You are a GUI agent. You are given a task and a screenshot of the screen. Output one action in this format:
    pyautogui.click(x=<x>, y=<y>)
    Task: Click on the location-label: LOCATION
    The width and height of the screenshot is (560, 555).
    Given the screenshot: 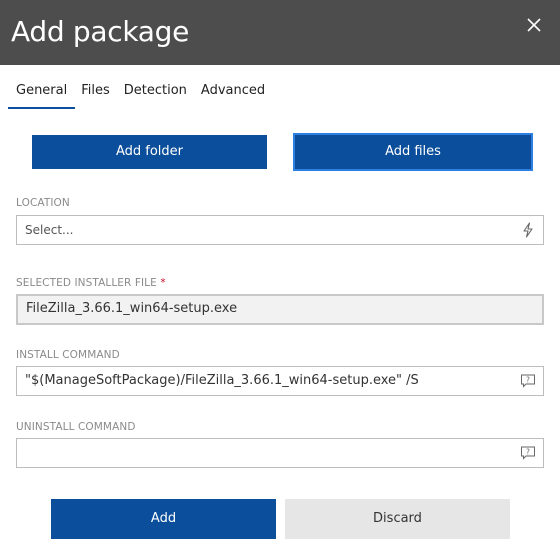 What is the action you would take?
    pyautogui.click(x=43, y=203)
    